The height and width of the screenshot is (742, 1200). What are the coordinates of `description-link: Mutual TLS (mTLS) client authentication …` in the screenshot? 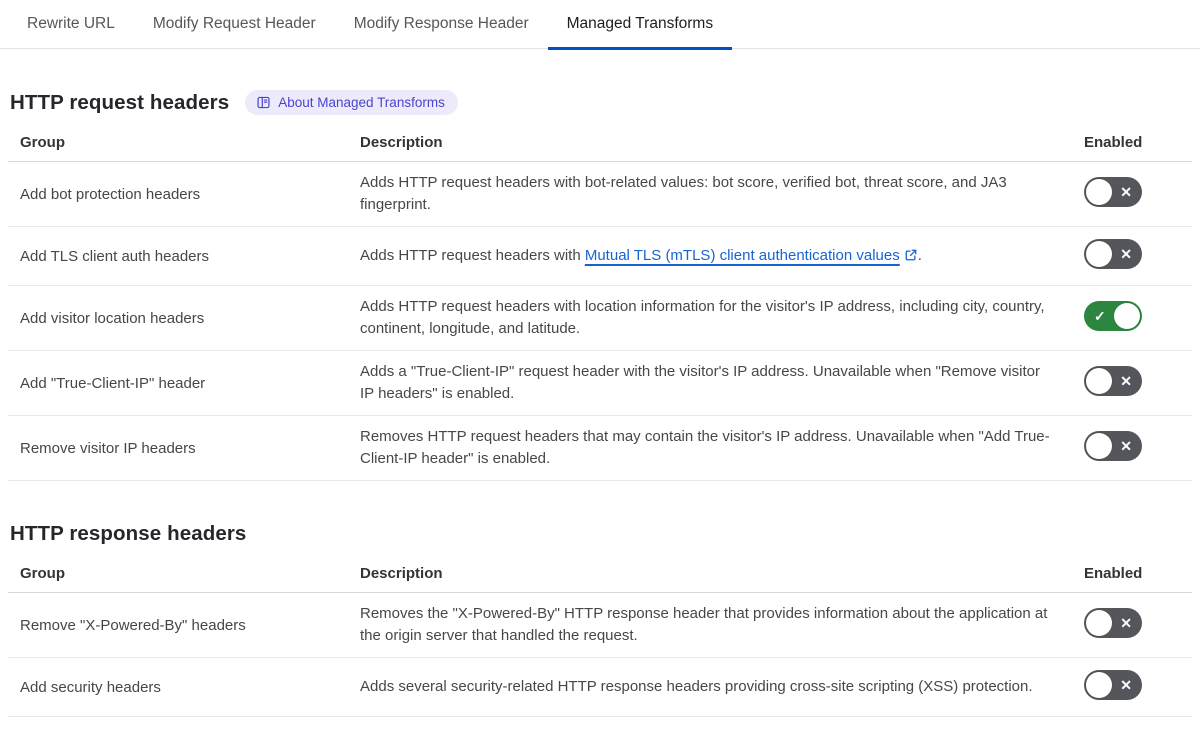 It's located at (751, 255).